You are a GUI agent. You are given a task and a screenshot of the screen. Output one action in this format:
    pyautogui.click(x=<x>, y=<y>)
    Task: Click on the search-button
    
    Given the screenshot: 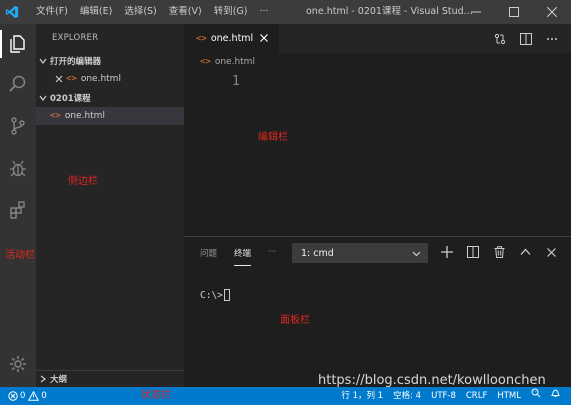 What is the action you would take?
    pyautogui.click(x=18, y=84)
    